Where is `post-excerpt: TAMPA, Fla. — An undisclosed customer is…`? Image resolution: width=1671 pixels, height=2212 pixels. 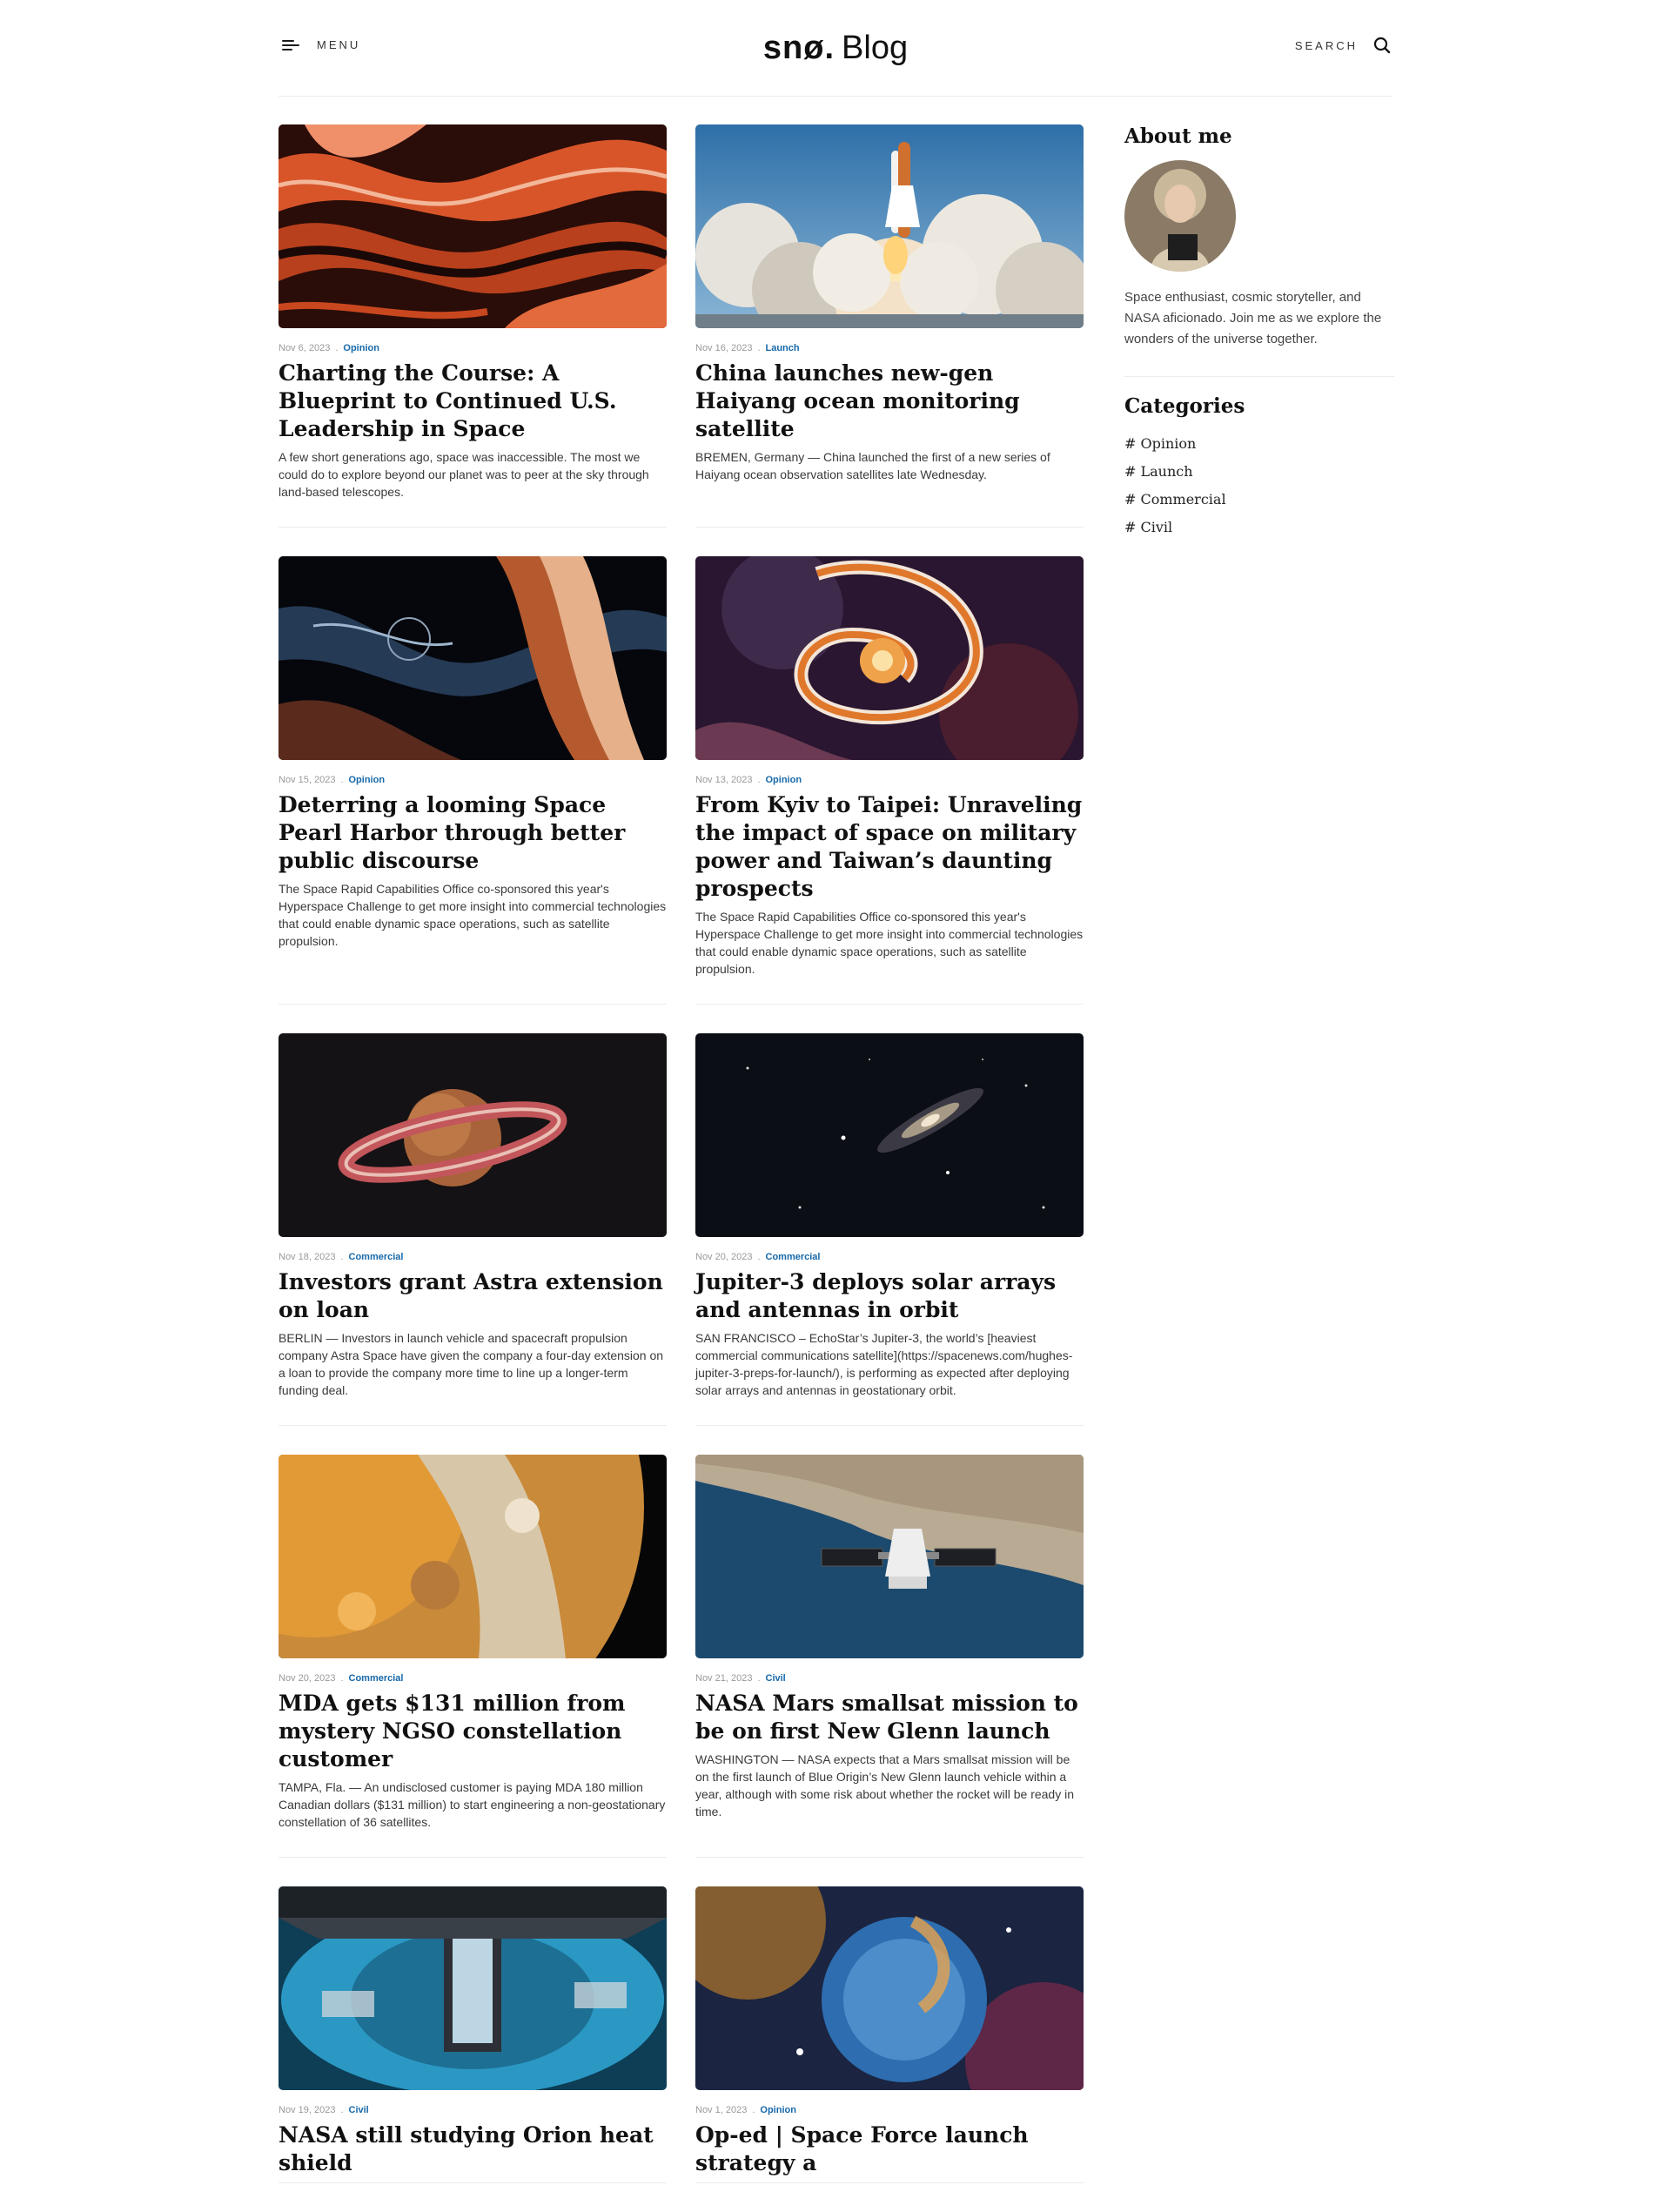 post-excerpt: TAMPA, Fla. — An undisclosed customer is… is located at coordinates (472, 1804).